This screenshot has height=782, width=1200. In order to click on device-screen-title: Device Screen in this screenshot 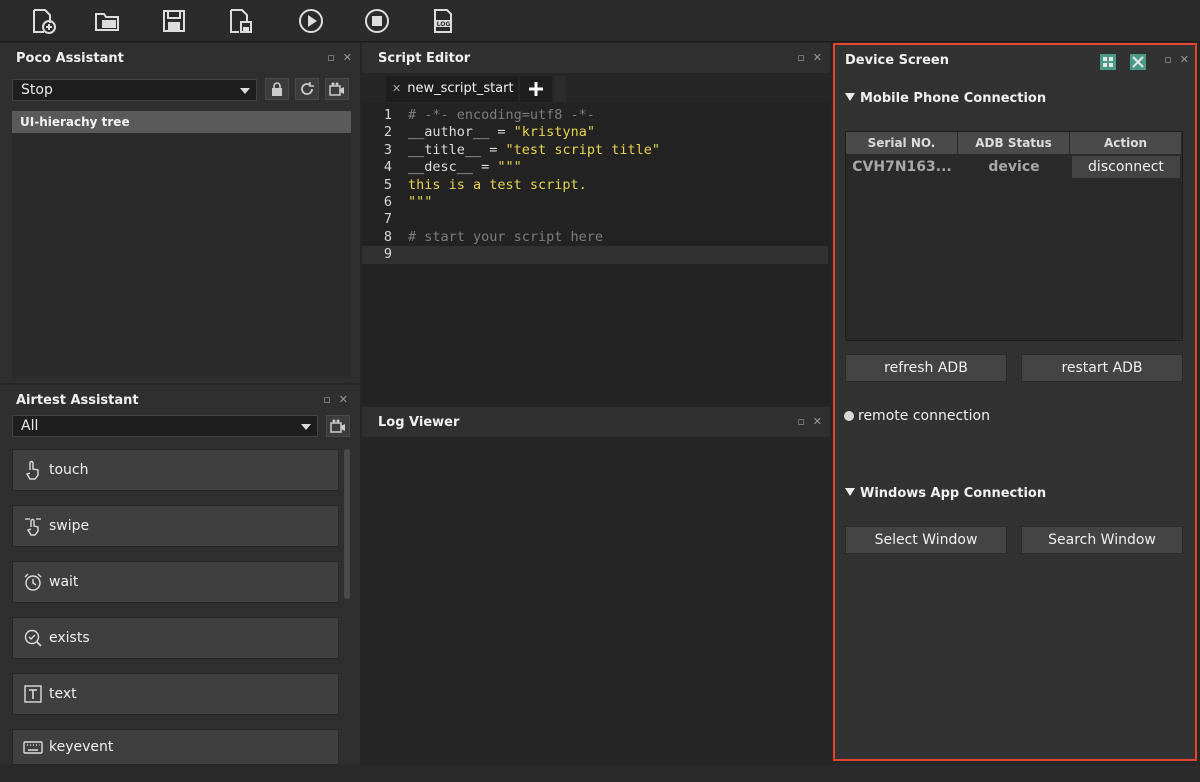, I will do `click(897, 60)`.